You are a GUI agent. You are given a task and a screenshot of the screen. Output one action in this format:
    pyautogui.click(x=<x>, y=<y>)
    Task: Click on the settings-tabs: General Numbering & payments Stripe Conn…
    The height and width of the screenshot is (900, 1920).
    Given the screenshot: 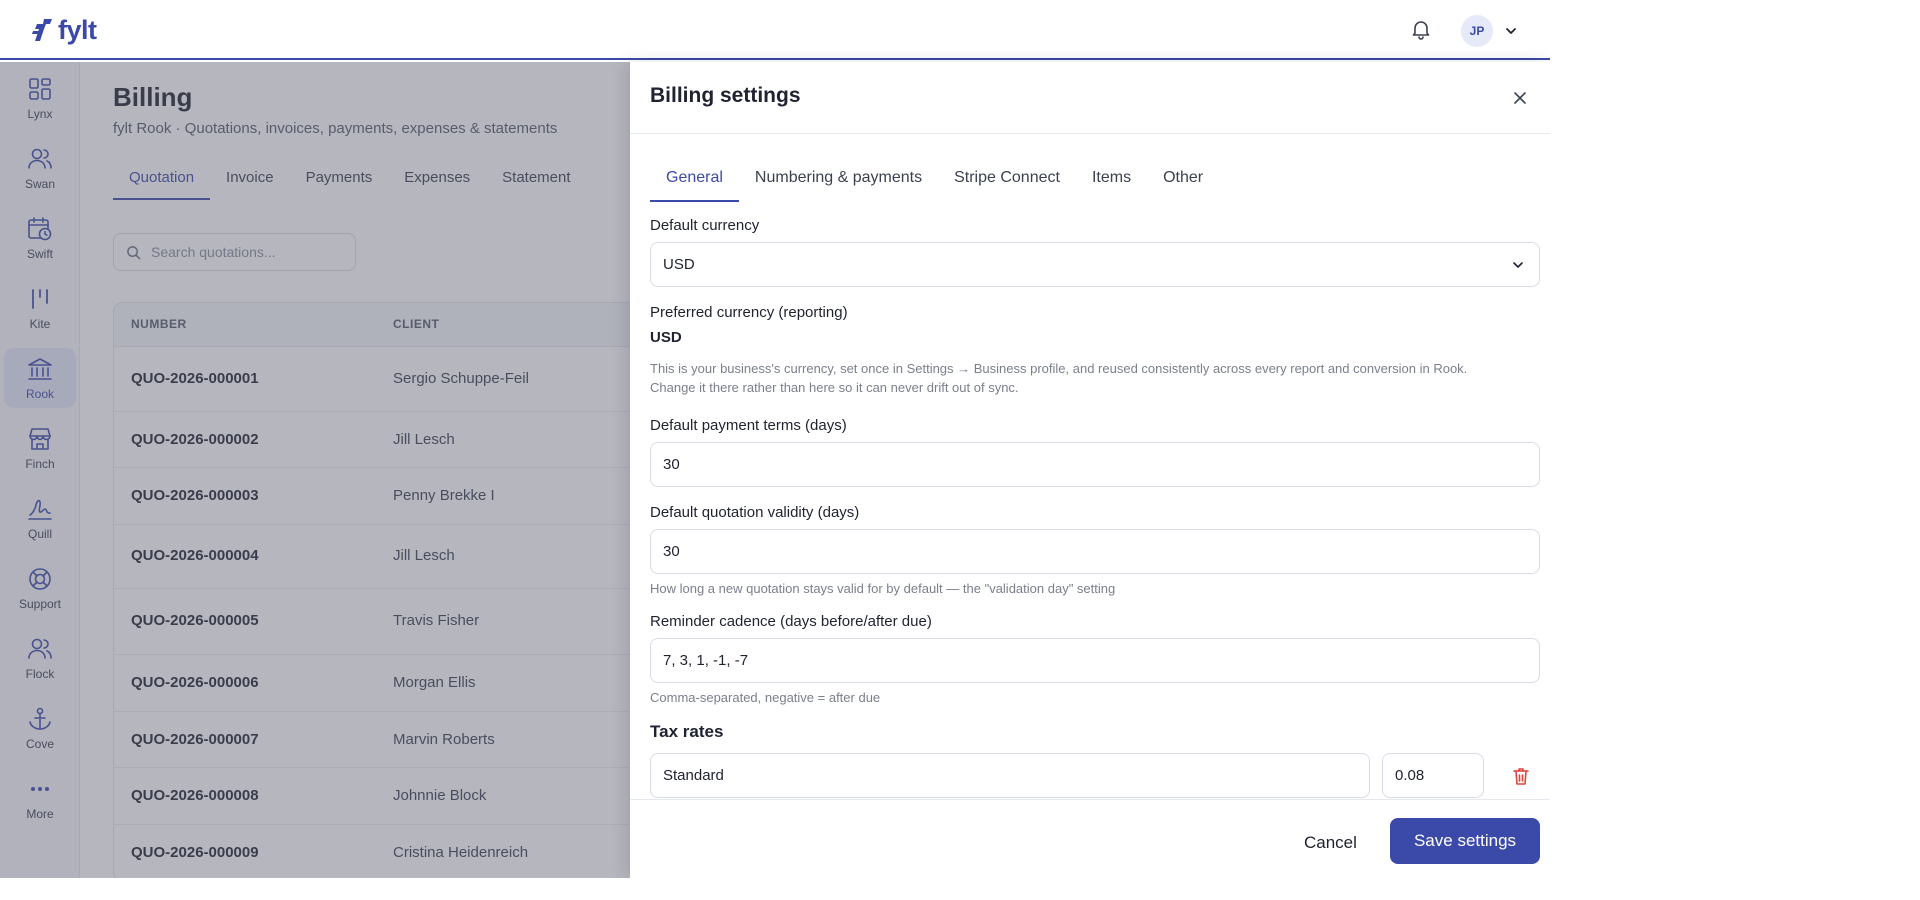 What is the action you would take?
    pyautogui.click(x=934, y=180)
    